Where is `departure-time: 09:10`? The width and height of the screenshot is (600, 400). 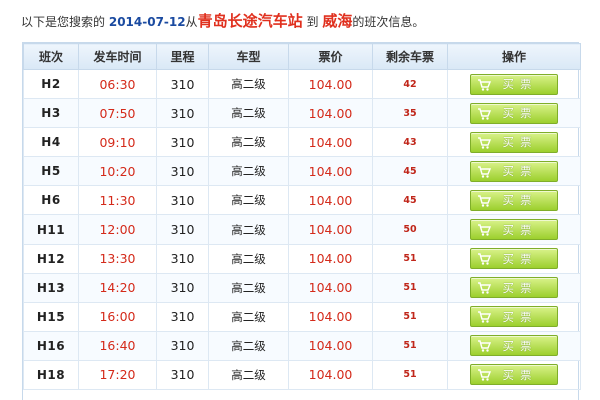 departure-time: 09:10 is located at coordinates (117, 142).